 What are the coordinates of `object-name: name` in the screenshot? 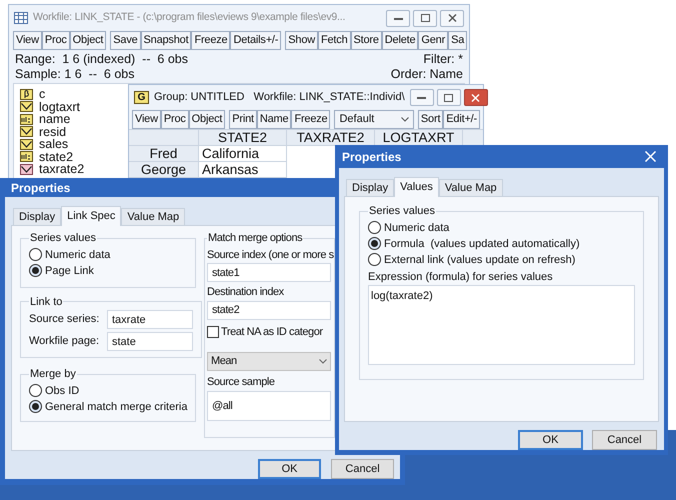 It's located at (54, 119).